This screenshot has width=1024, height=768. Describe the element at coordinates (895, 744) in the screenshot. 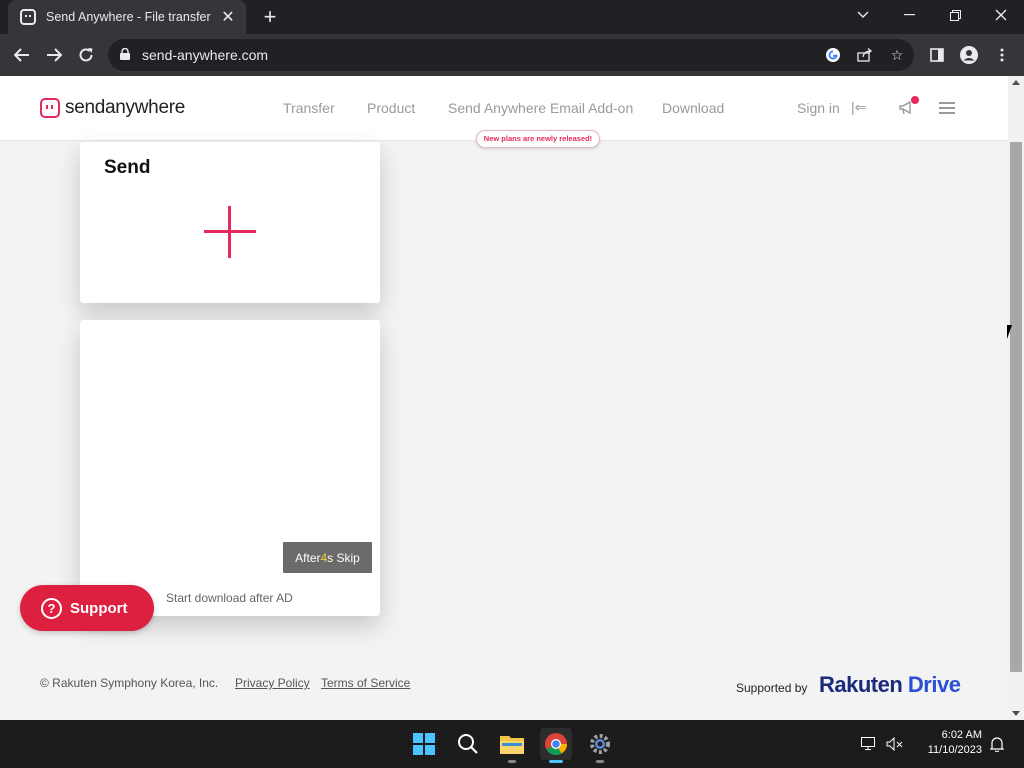

I see `volume-muted-icon` at that location.